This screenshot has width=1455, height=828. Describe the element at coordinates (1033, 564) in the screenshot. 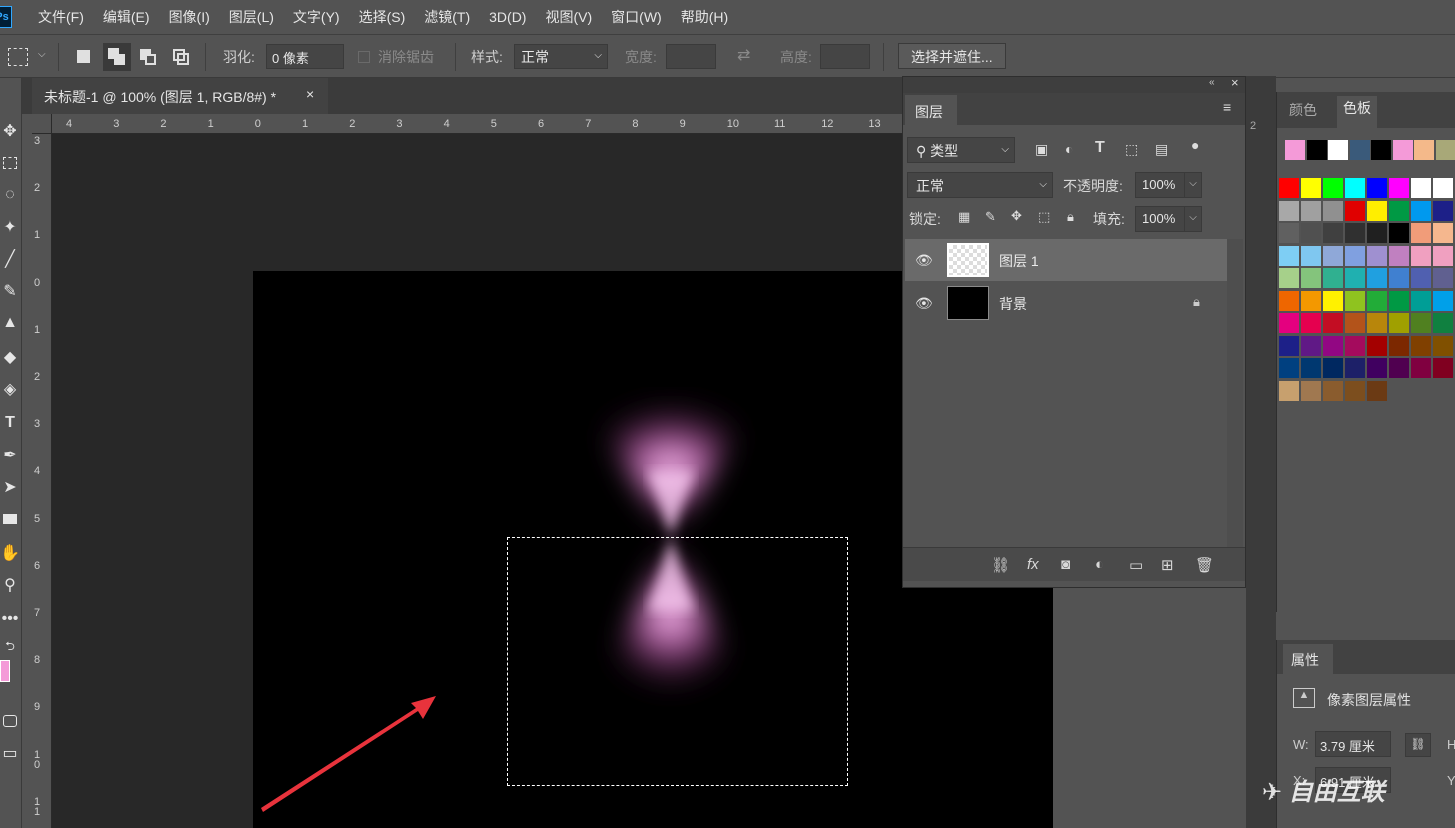

I see `fx-icon: fx` at that location.